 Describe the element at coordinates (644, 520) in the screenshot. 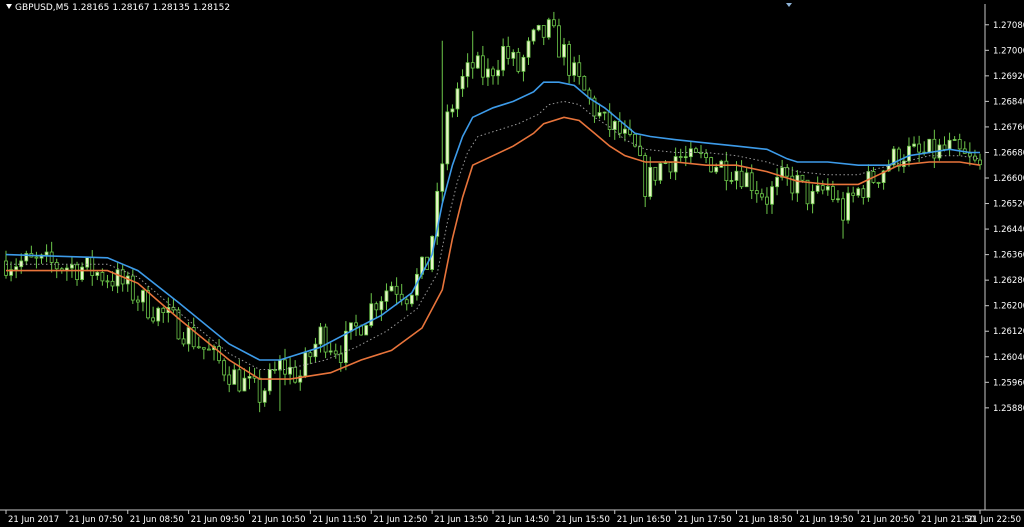

I see `x-tick-label: 21 Jun 16:50` at that location.